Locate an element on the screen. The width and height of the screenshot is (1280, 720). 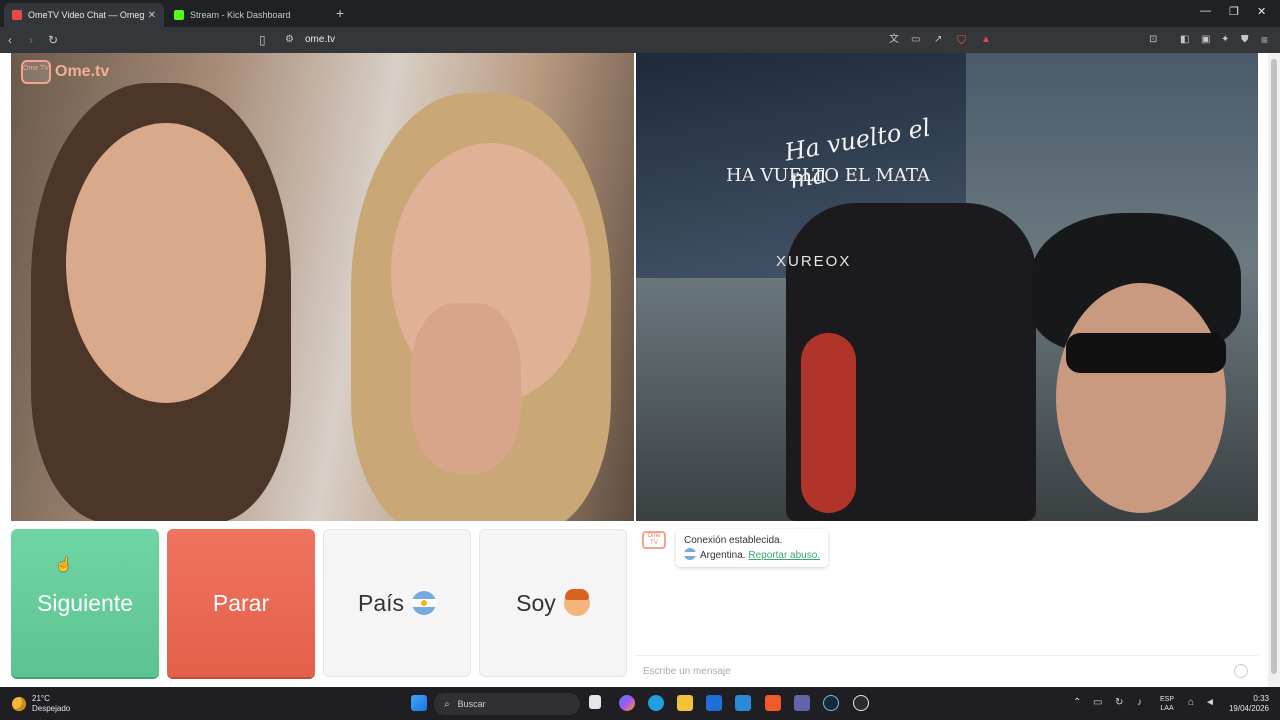
bookmark-icon: ▯ is located at coordinates (262, 40).